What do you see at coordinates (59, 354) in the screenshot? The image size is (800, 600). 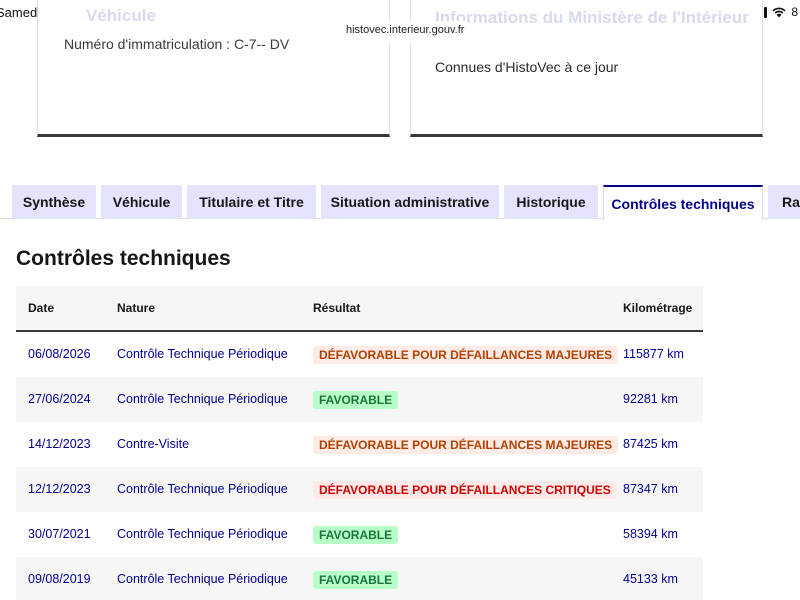 I see `row-date: 06/08/2026` at bounding box center [59, 354].